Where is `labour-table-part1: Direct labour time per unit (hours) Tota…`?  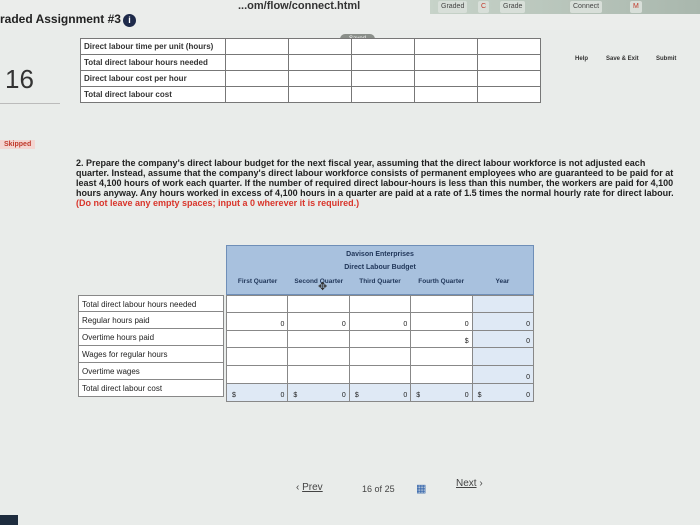
labour-table-part1: Direct labour time per unit (hours) Tota… is located at coordinates (310, 70).